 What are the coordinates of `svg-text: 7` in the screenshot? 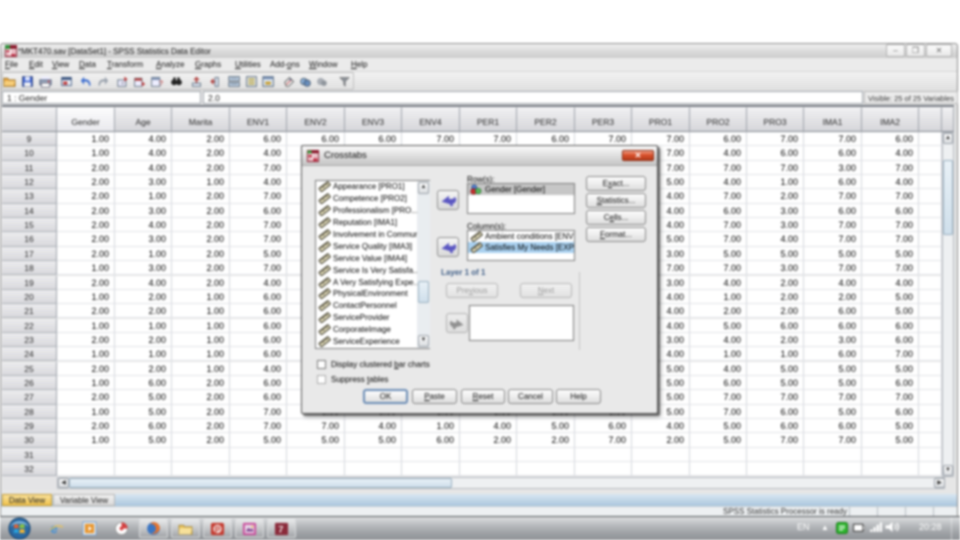 It's located at (280, 530).